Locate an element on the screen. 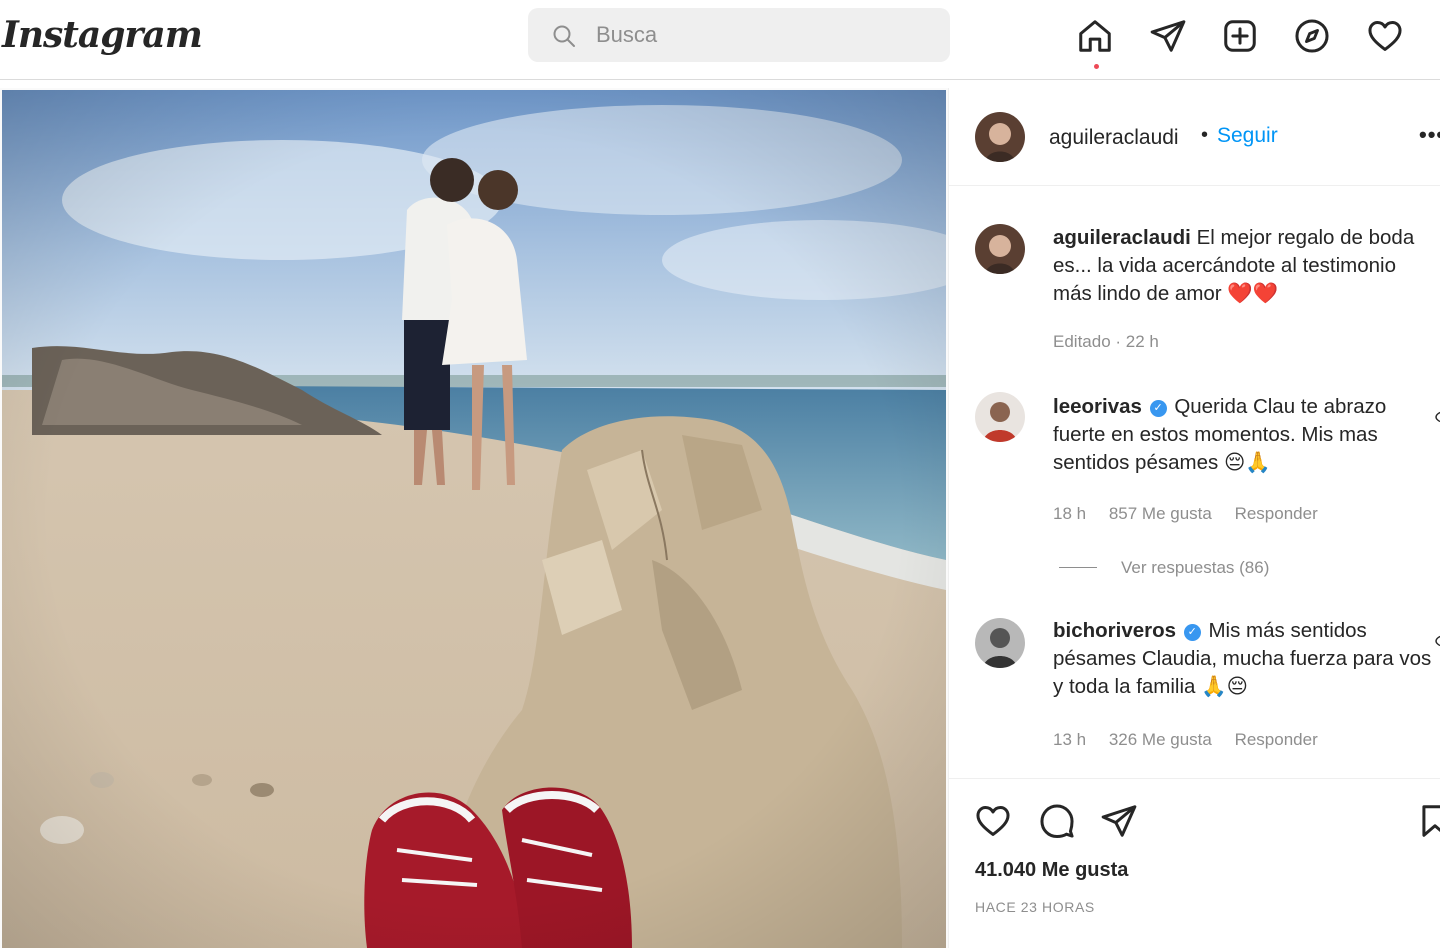 This screenshot has height=948, width=1440. caption-meta: Editado · 22 h is located at coordinates (1106, 341).